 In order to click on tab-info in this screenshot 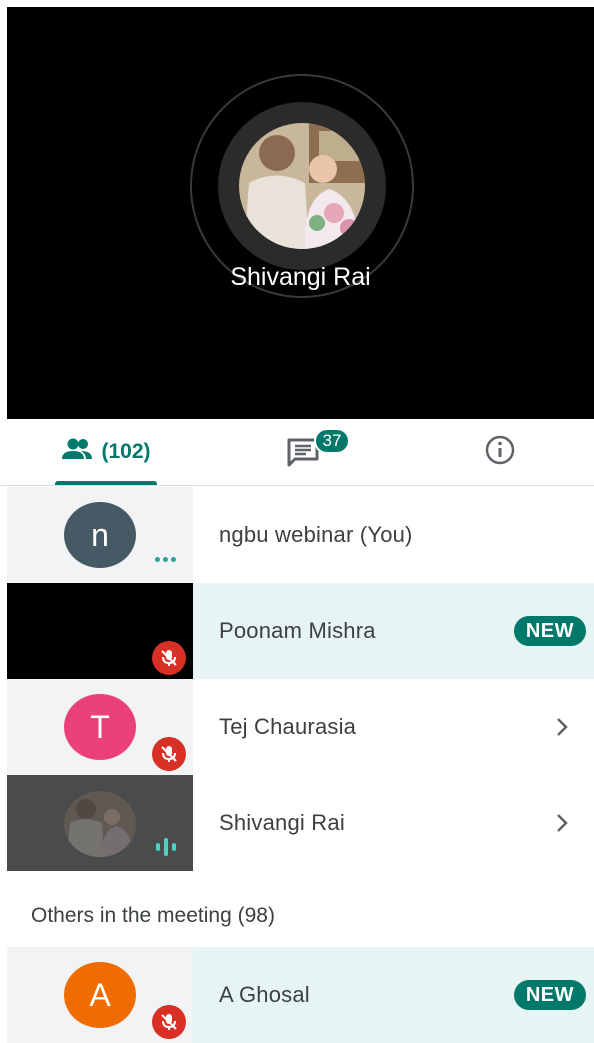, I will do `click(500, 452)`.